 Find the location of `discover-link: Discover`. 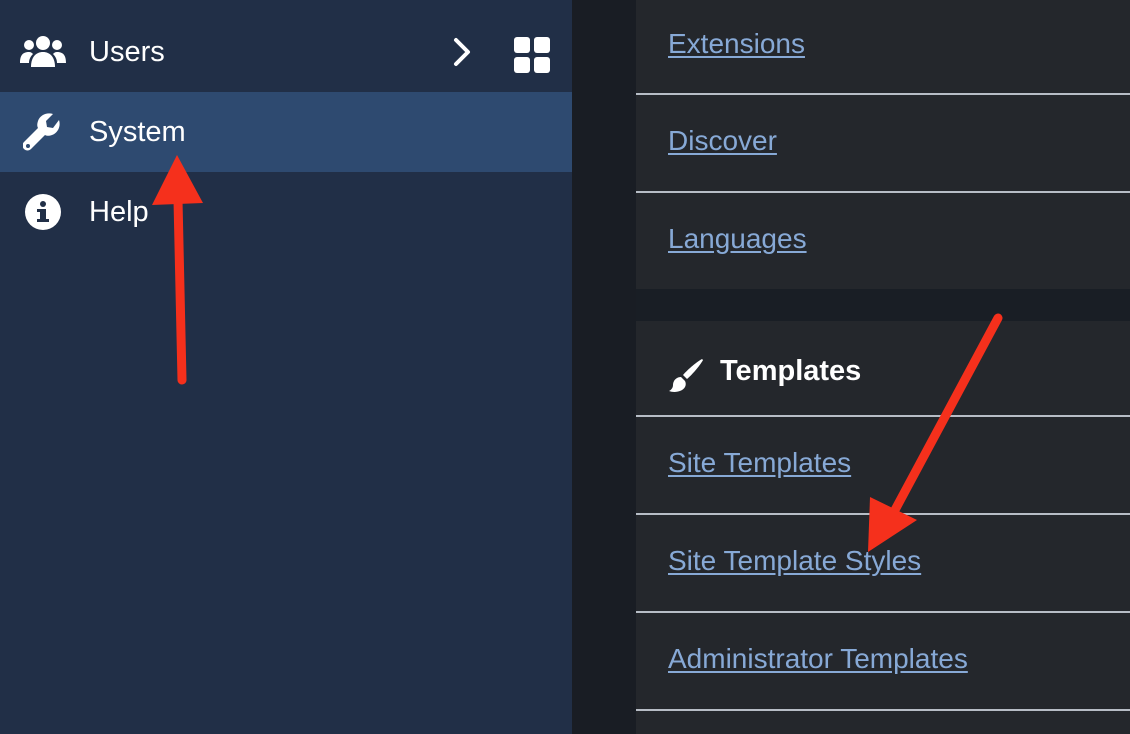

discover-link: Discover is located at coordinates (722, 141).